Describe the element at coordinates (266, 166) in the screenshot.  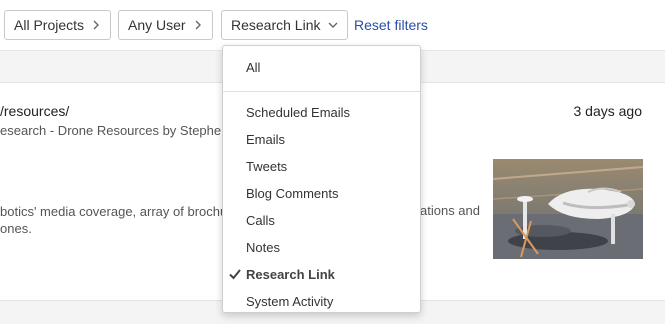
I see `dropdown-item-tweets: Tweets` at that location.